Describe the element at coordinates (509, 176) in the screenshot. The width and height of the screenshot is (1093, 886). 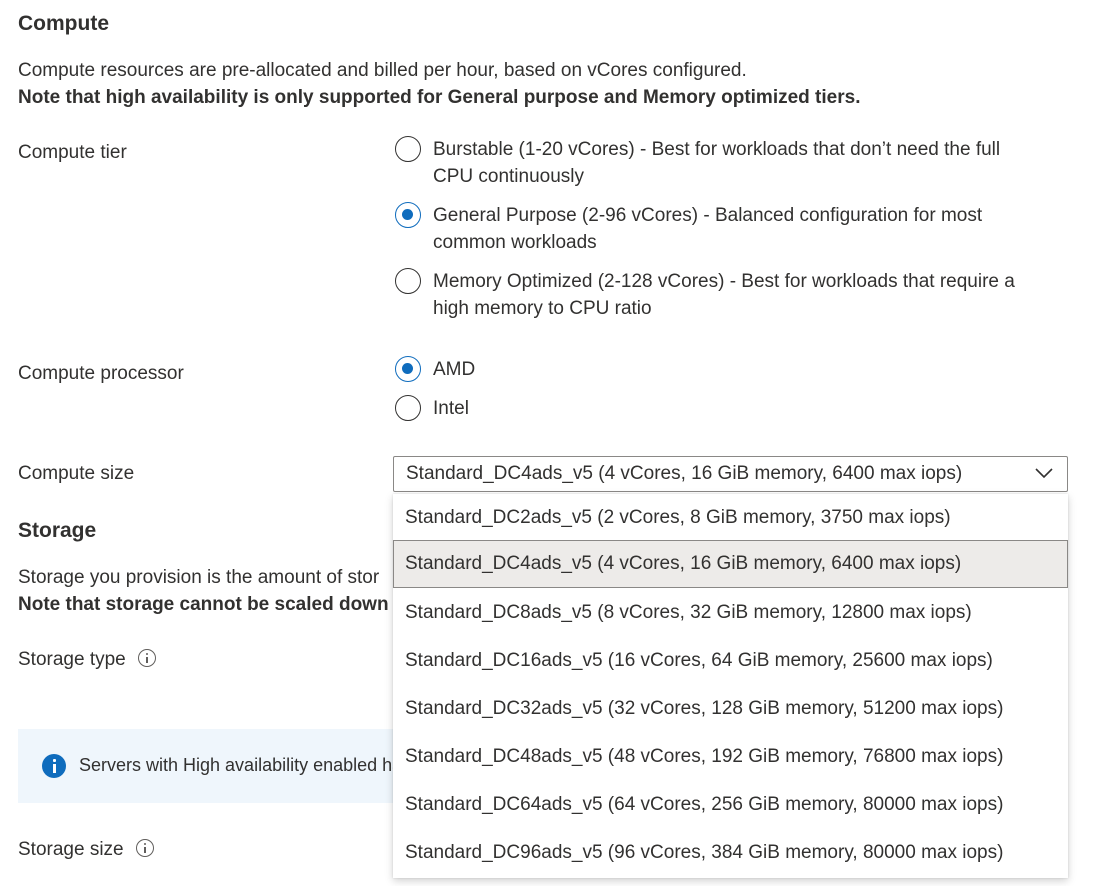
I see `tier-option-label: CPU continuously` at that location.